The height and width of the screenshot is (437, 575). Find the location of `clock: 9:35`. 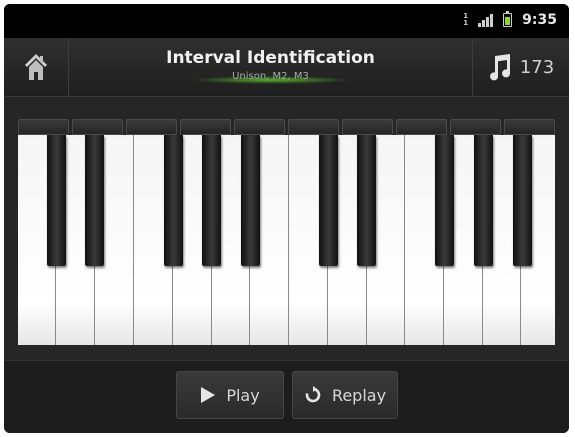

clock: 9:35 is located at coordinates (539, 20).